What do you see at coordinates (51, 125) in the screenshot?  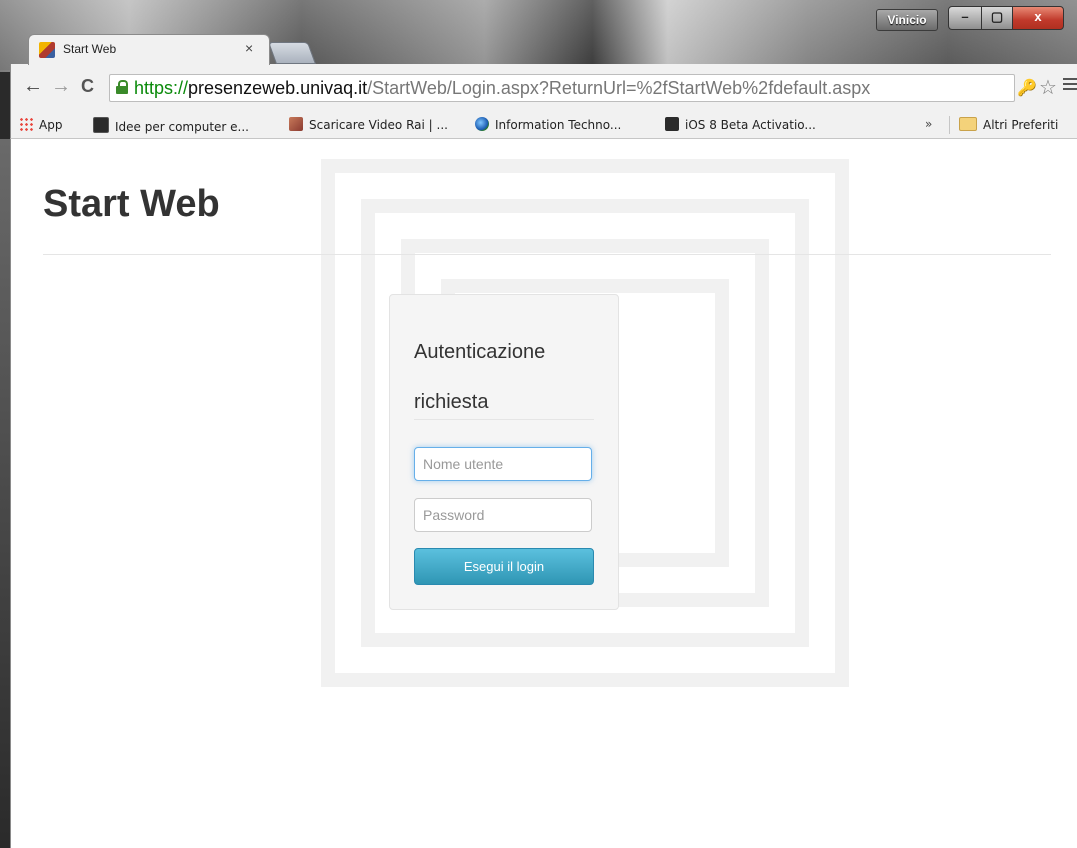 I see `bookmark-label: App` at bounding box center [51, 125].